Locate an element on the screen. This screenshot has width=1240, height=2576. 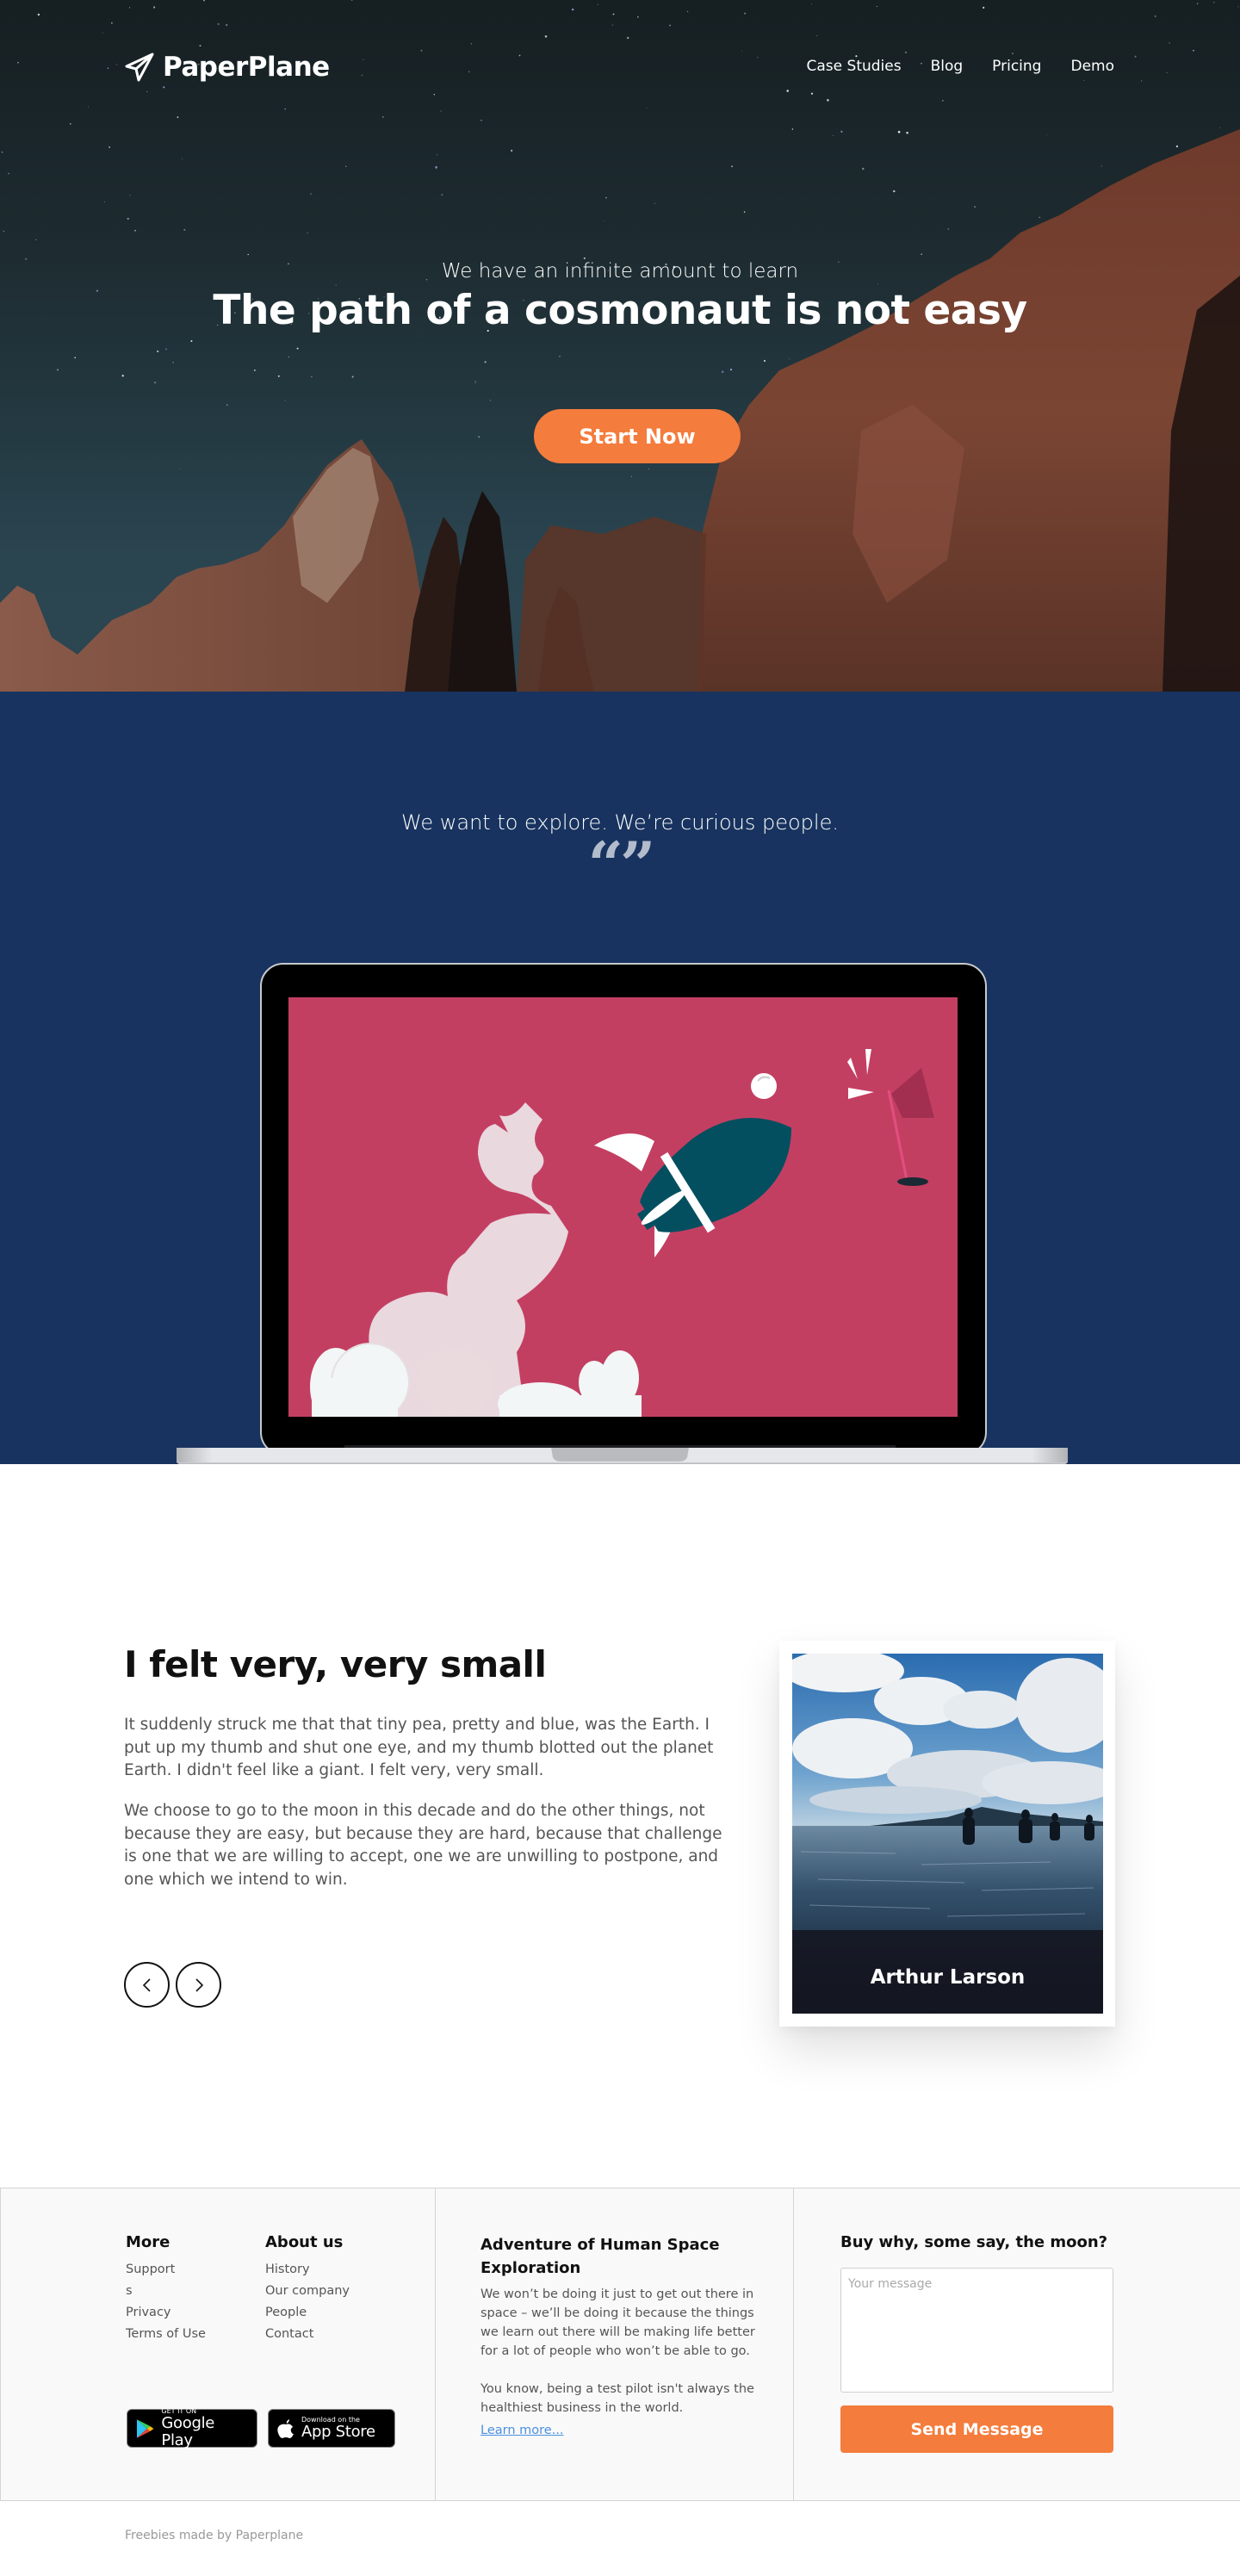
next-button is located at coordinates (199, 1985).